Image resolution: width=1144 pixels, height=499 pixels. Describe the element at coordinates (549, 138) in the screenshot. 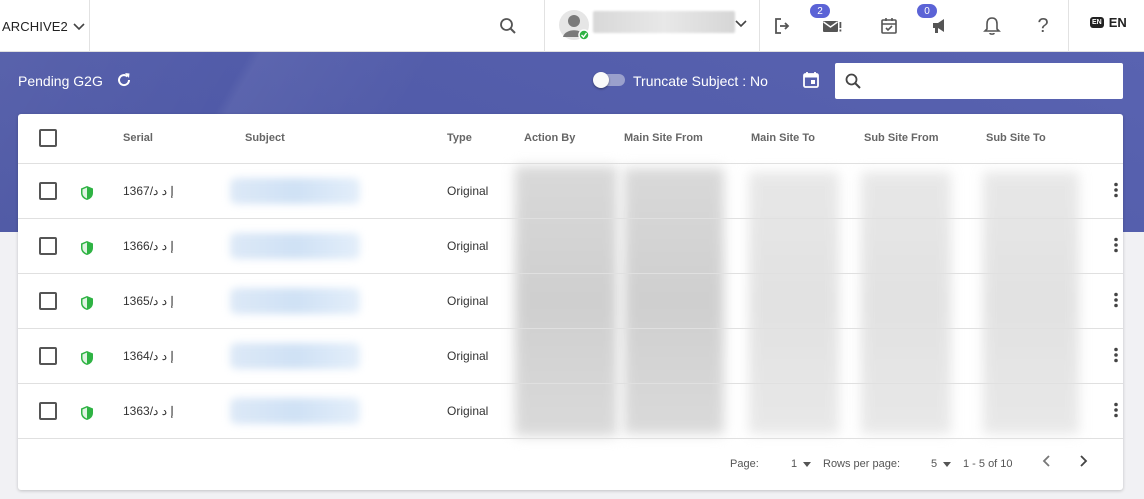

I see `column-header-action-by: Action By` at that location.